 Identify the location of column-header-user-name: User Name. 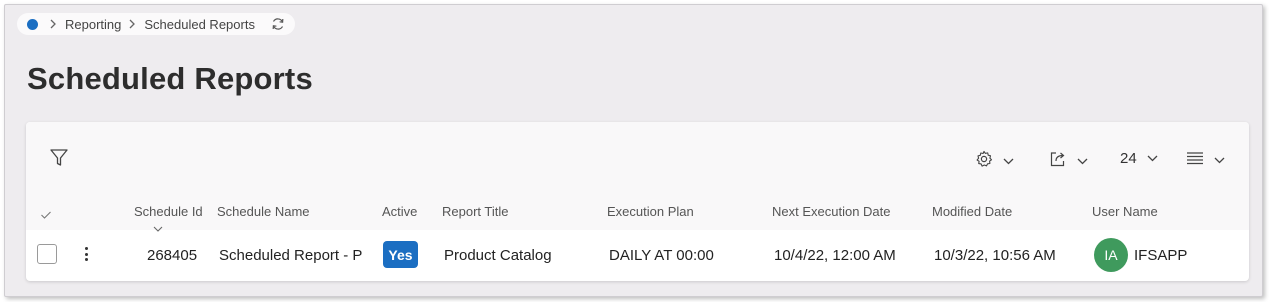
(1125, 211).